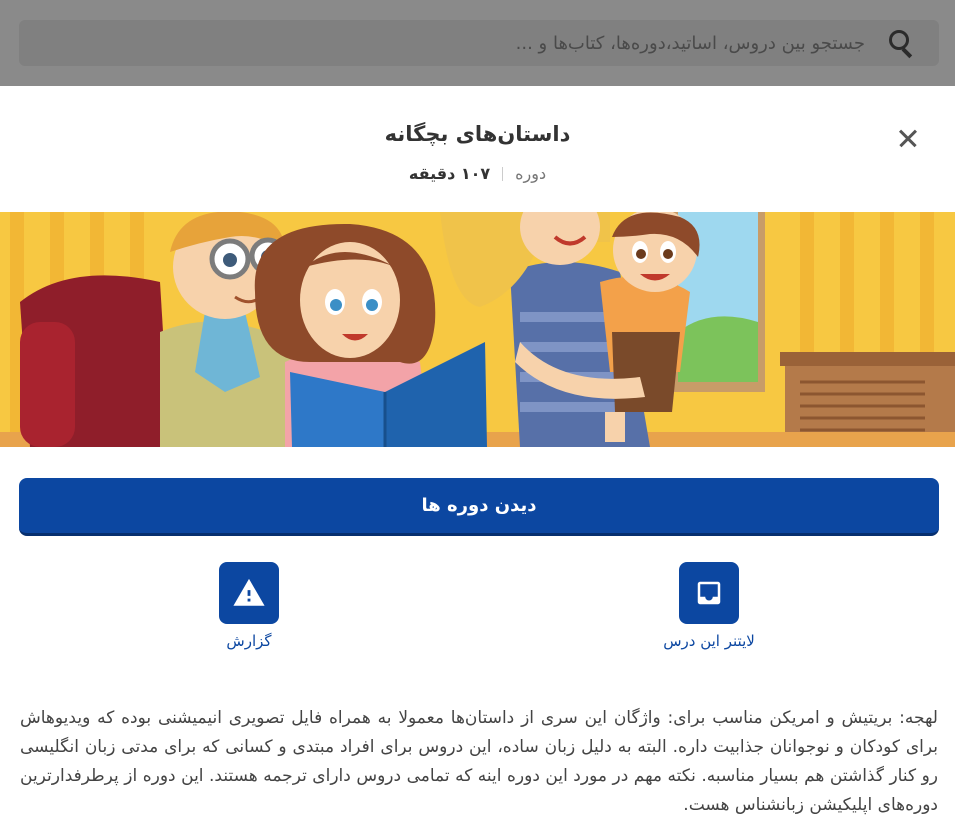  I want to click on course-meta: دوره ۱۰۷ دقیقه, so click(477, 173).